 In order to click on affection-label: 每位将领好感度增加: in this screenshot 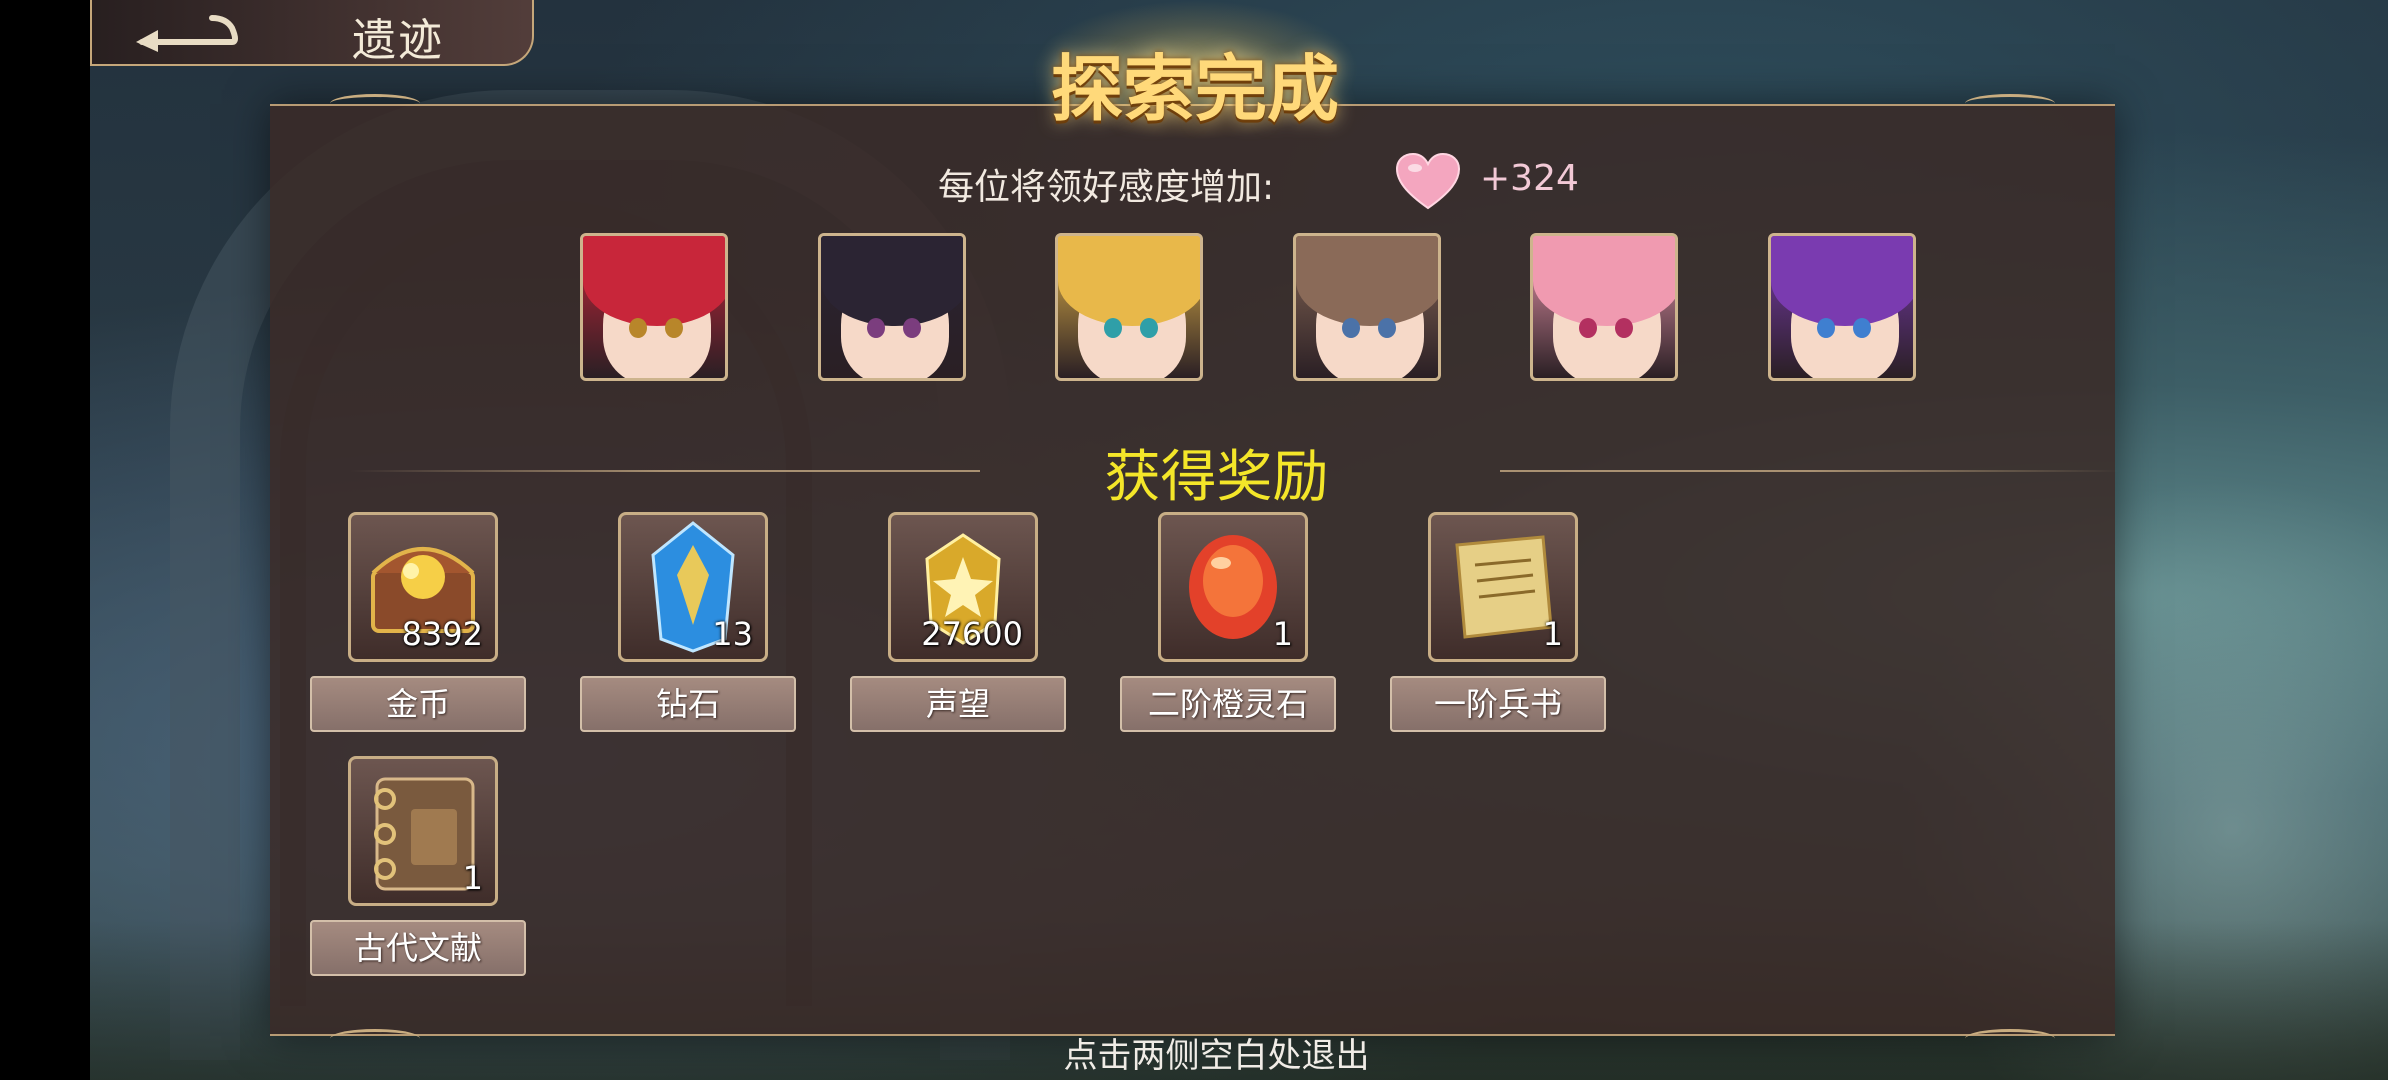, I will do `click(1106, 187)`.